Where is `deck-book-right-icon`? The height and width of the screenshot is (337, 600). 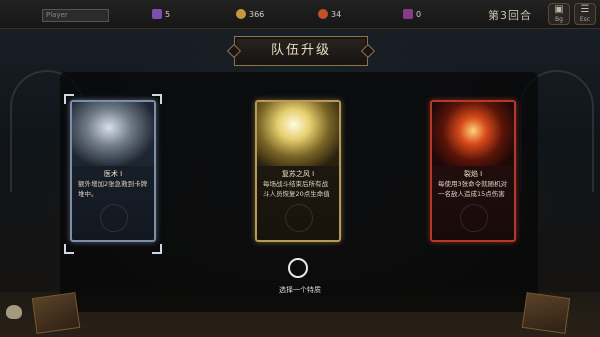 deck-book-right-icon is located at coordinates (546, 313).